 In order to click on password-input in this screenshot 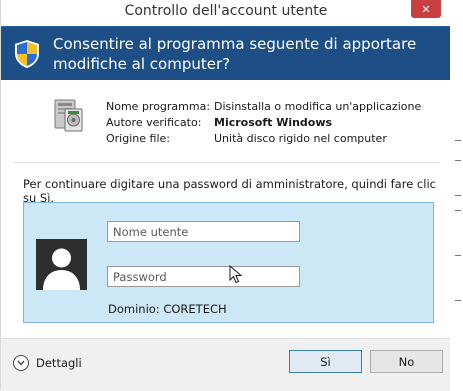, I will do `click(203, 276)`.